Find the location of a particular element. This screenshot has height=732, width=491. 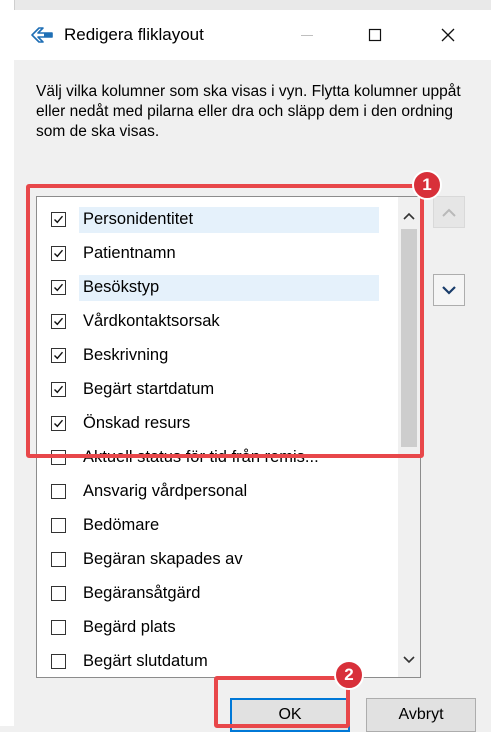

annotation-callout-1: 1 is located at coordinates (427, 185).